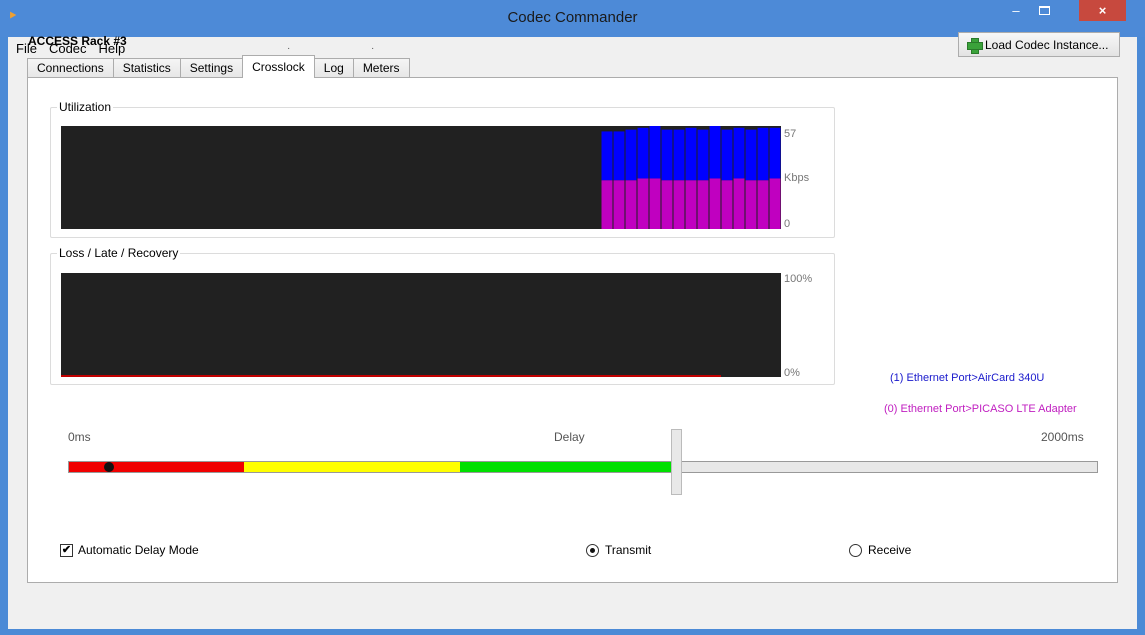  I want to click on utilization-axis-min: 0, so click(787, 224).